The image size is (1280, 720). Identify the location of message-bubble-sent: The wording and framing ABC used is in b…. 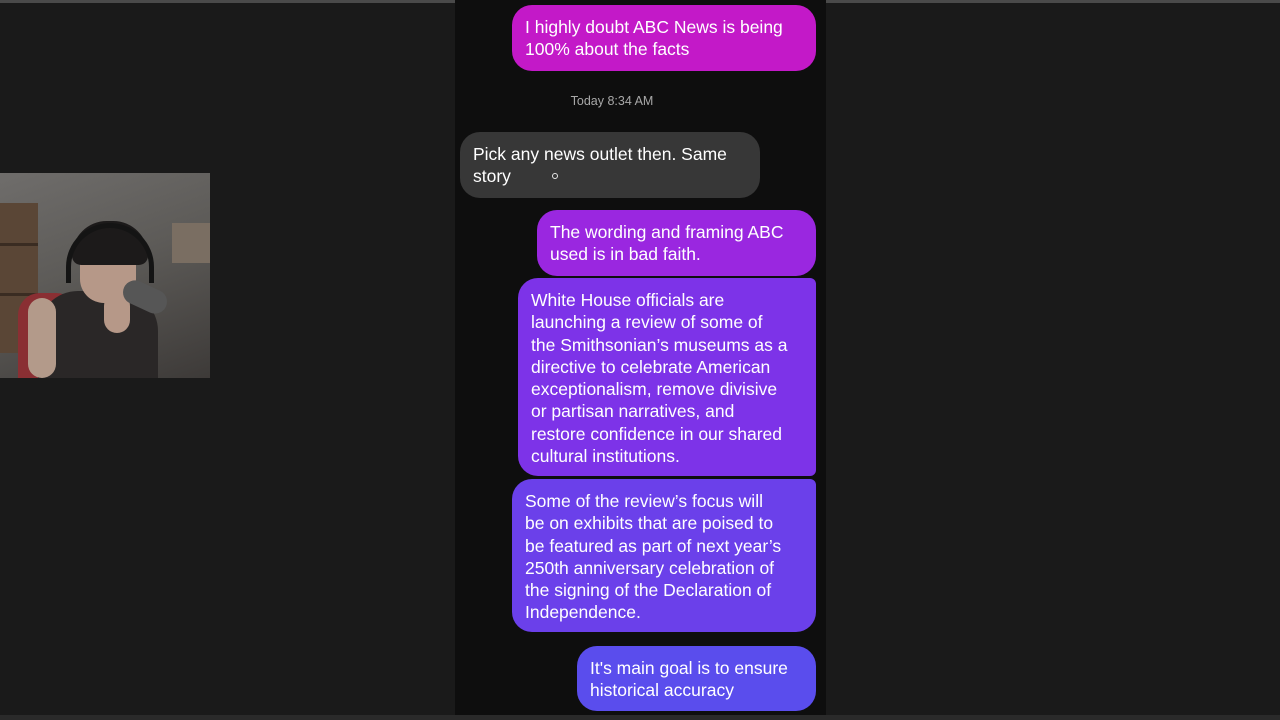
(676, 243).